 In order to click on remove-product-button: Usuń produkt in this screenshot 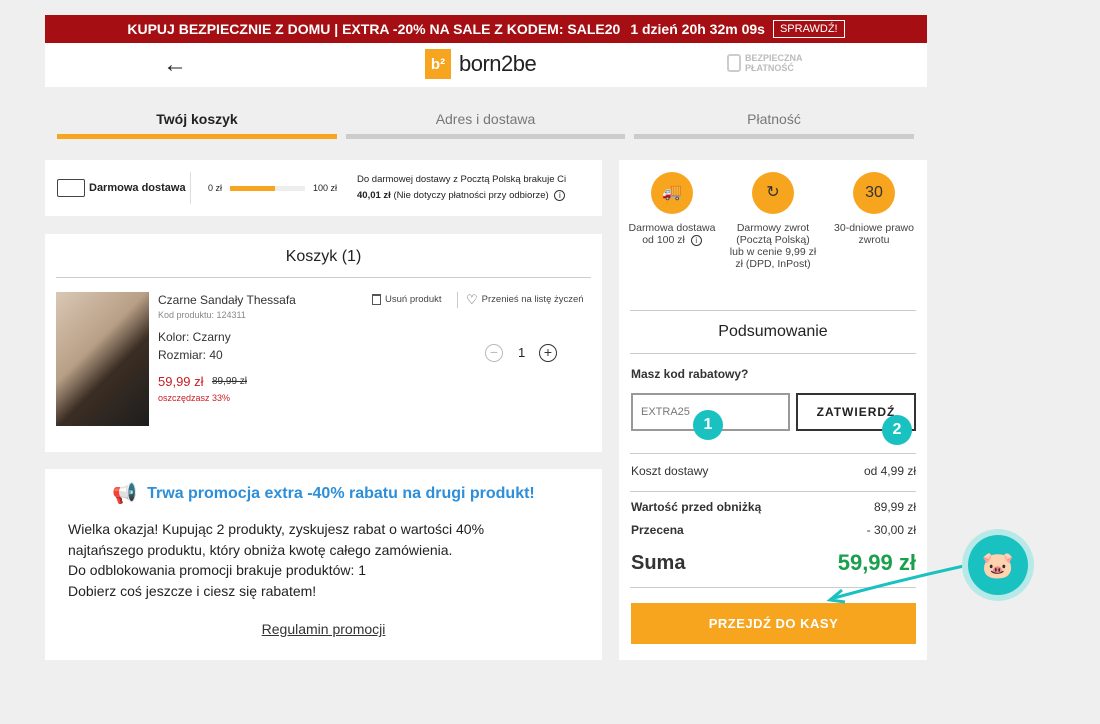, I will do `click(407, 299)`.